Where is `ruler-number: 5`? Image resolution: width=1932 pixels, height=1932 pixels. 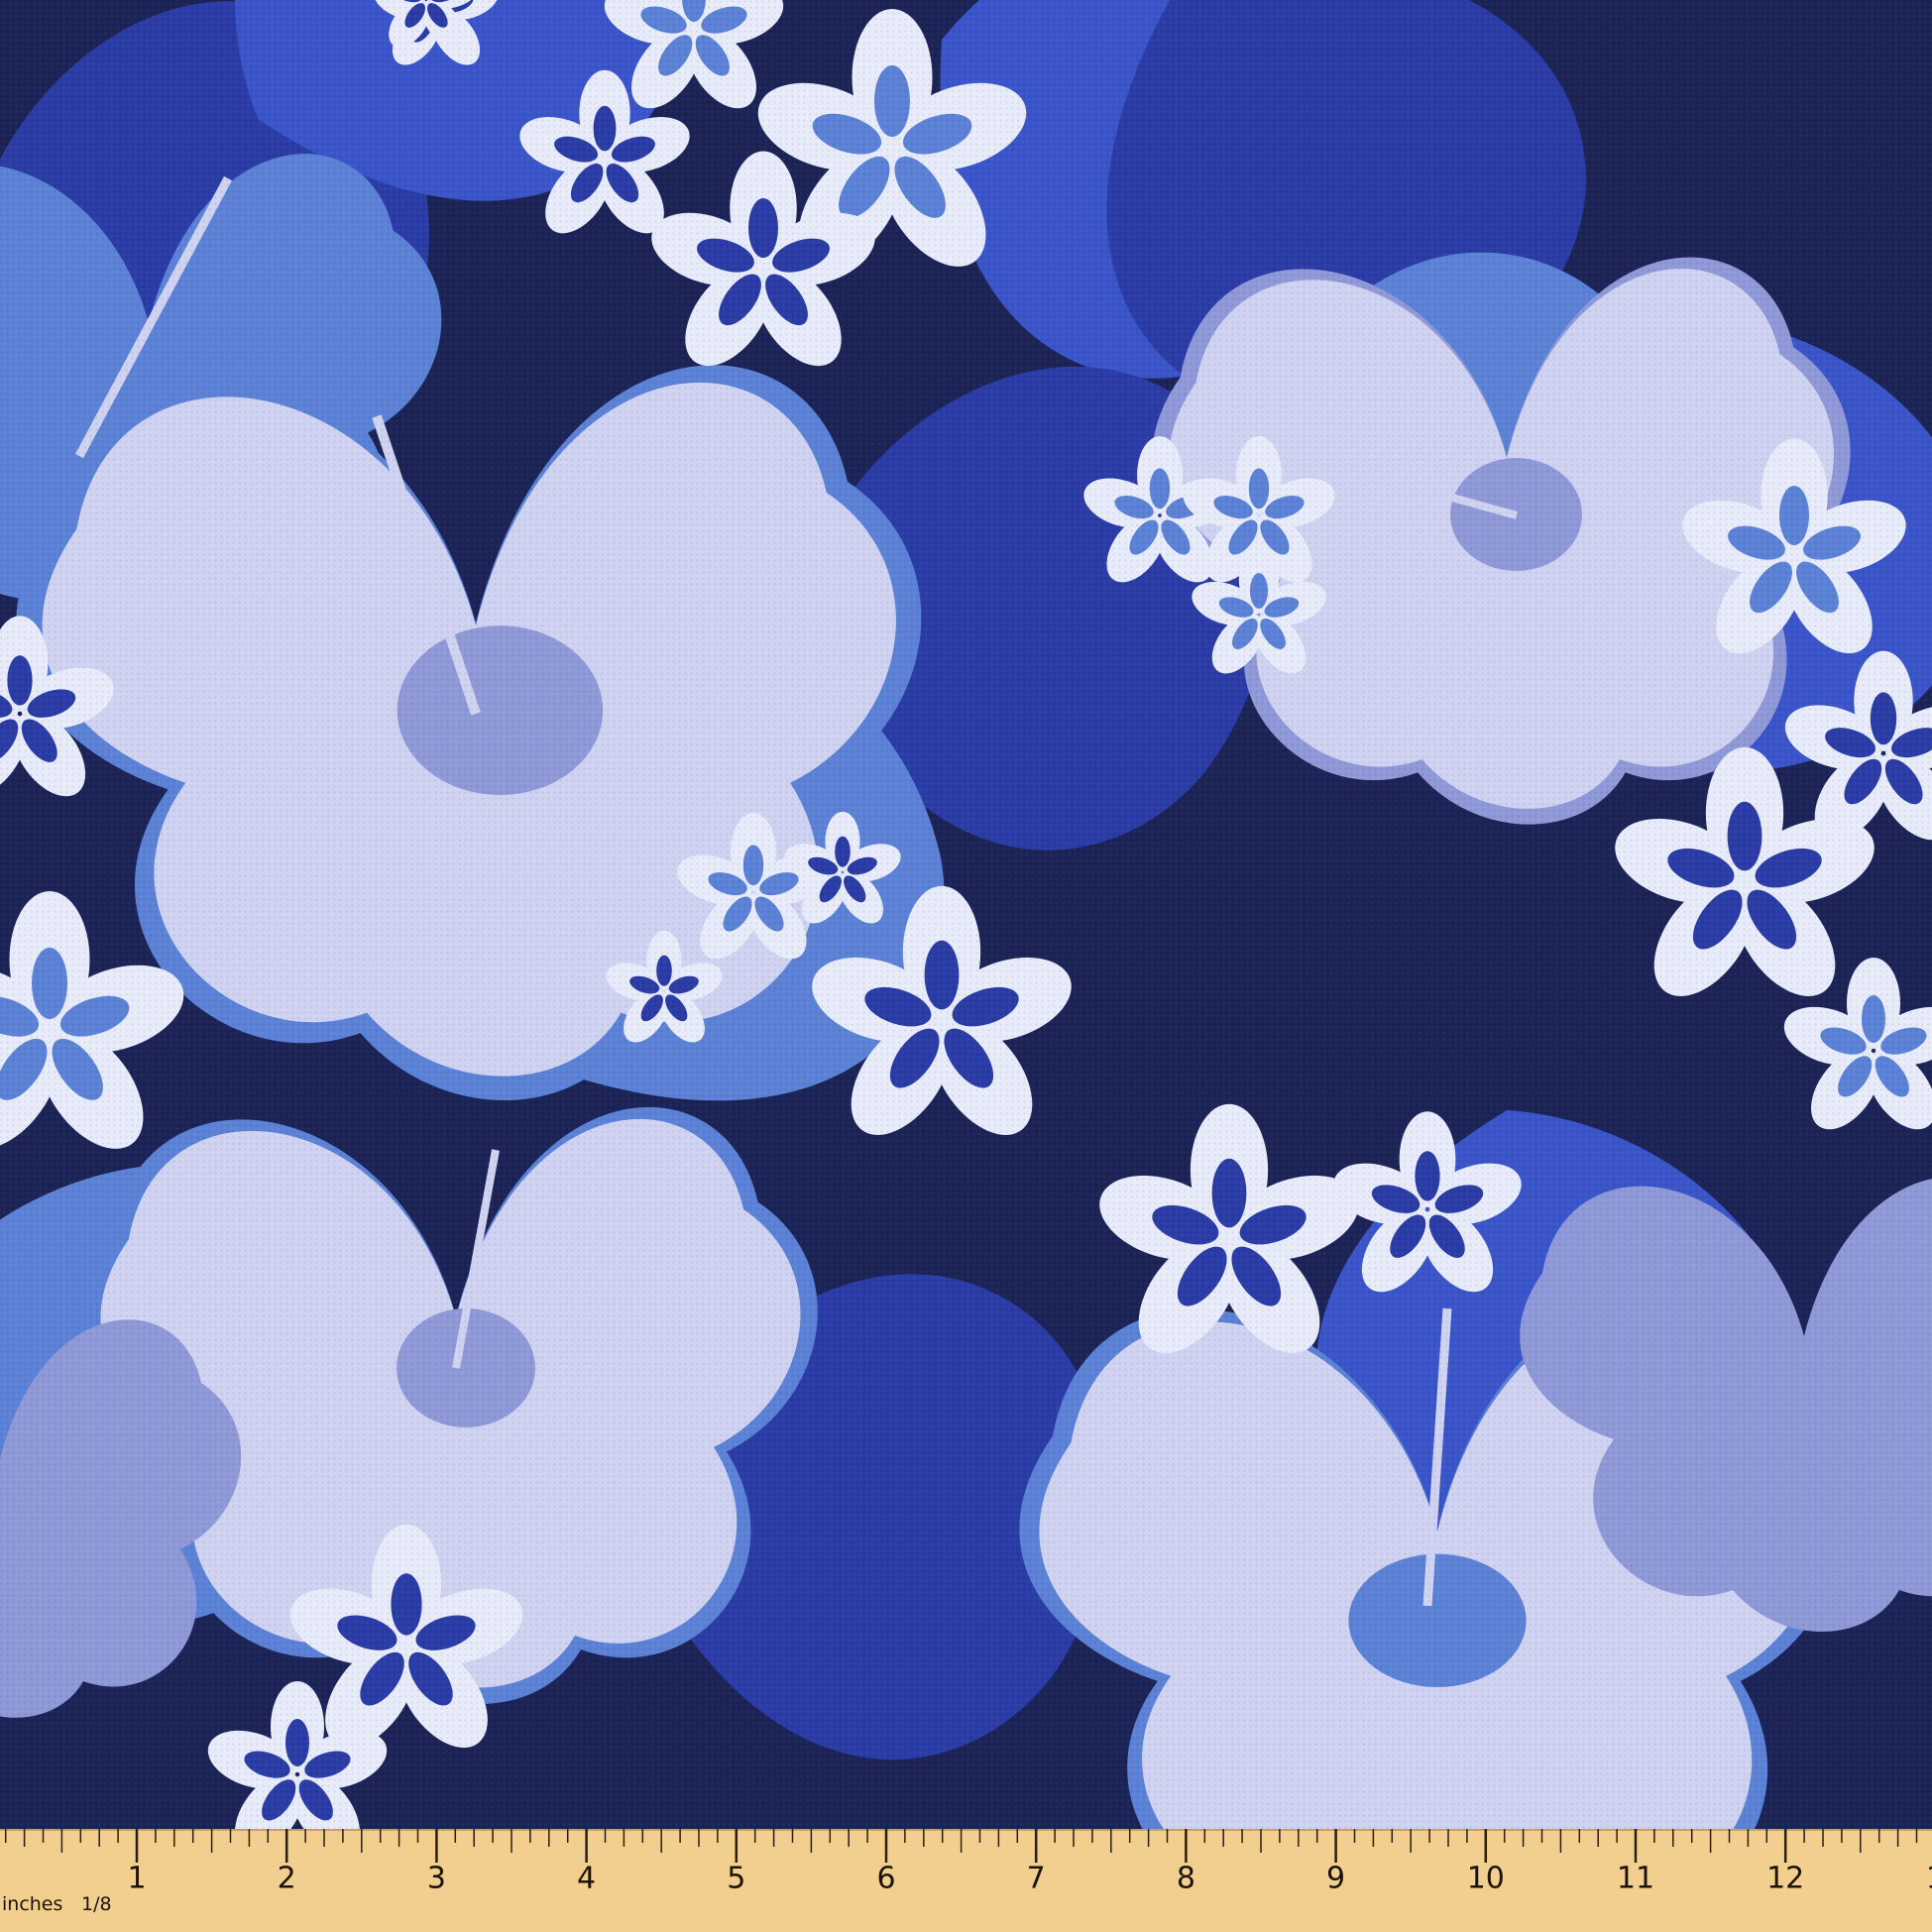 ruler-number: 5 is located at coordinates (736, 1879).